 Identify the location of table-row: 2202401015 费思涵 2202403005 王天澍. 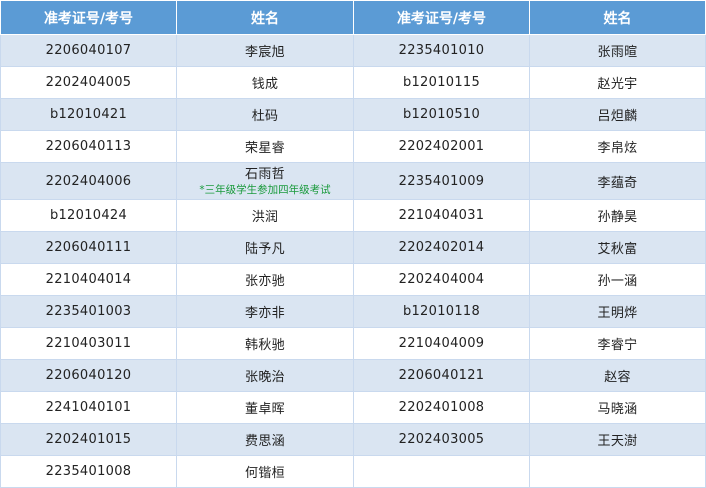
(353, 439).